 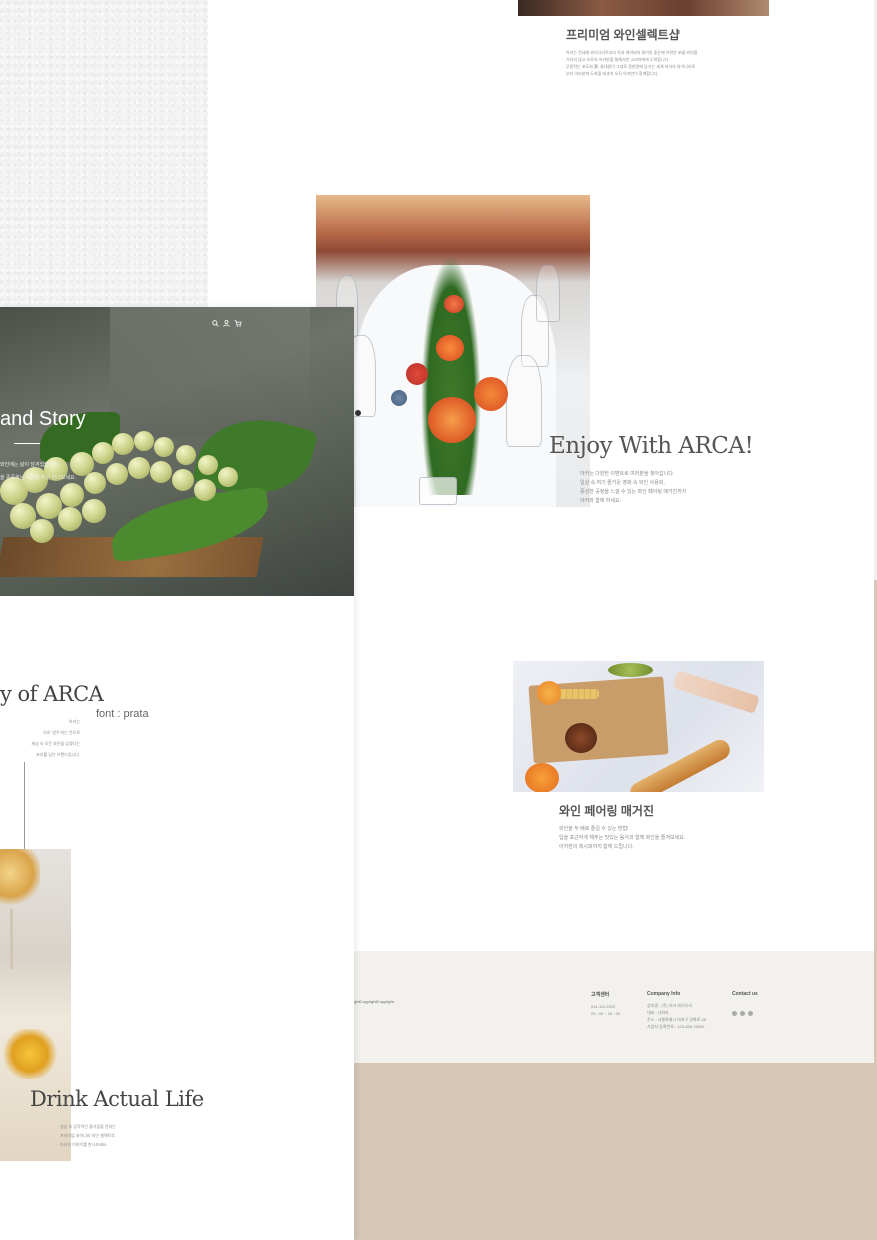 What do you see at coordinates (745, 994) in the screenshot?
I see `contact-title: Contact us` at bounding box center [745, 994].